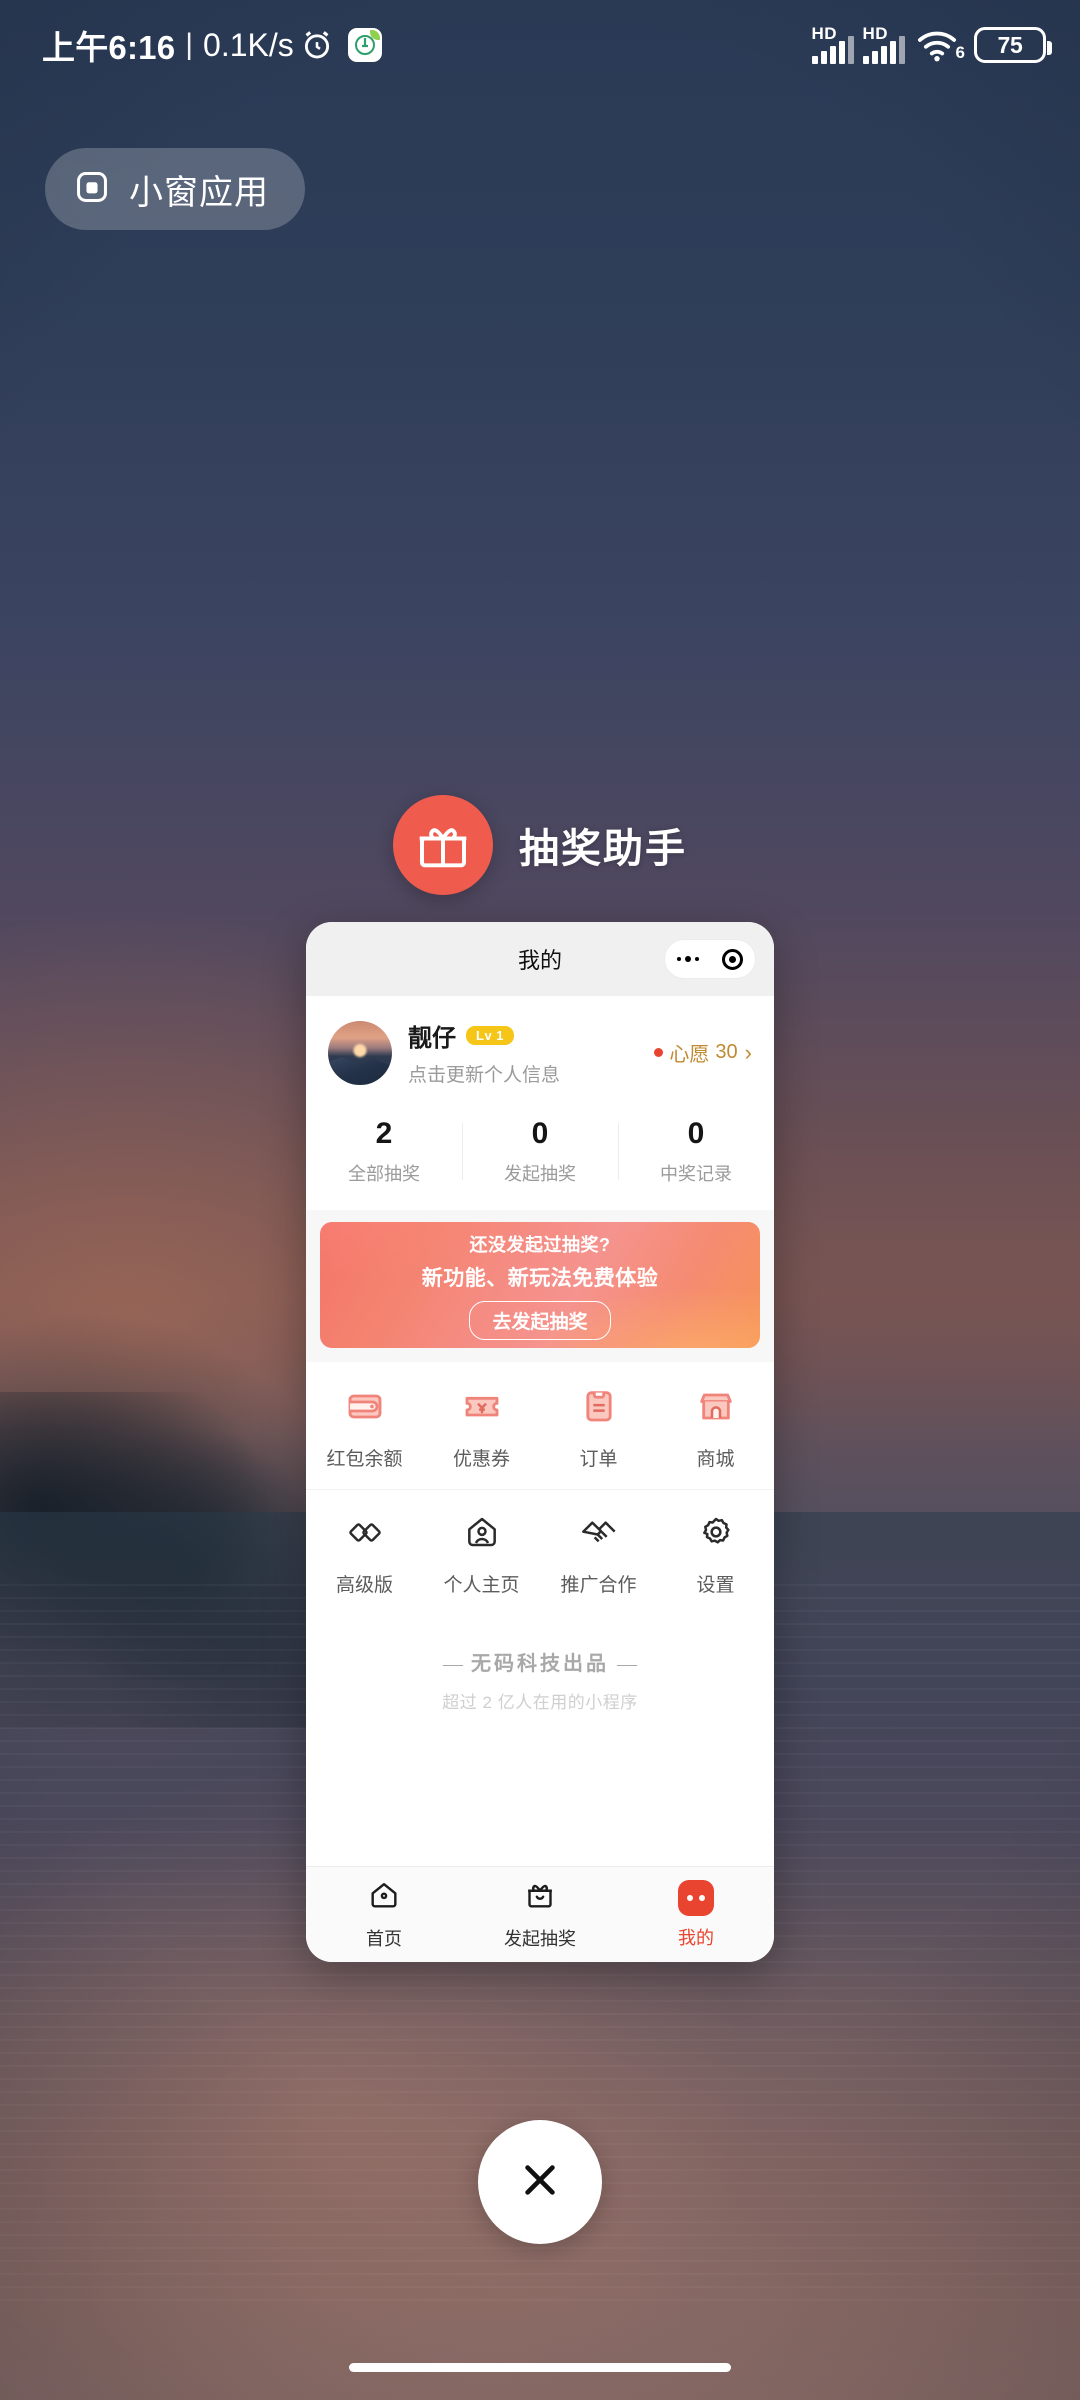 The height and width of the screenshot is (2400, 1080). Describe the element at coordinates (384, 1151) in the screenshot. I see `stat-item-all-lotteries: 2 全部抽奖` at that location.